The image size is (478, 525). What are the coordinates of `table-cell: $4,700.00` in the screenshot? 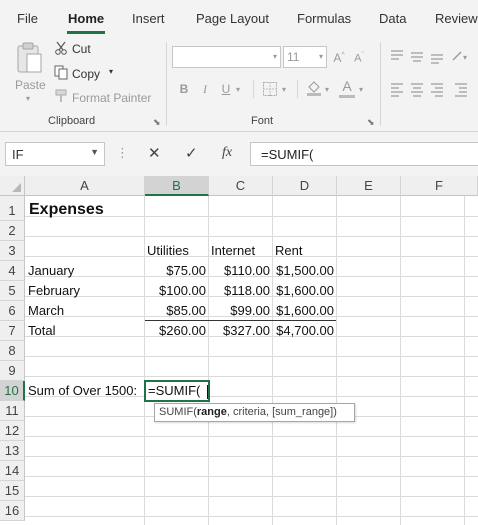 It's located at (303, 331).